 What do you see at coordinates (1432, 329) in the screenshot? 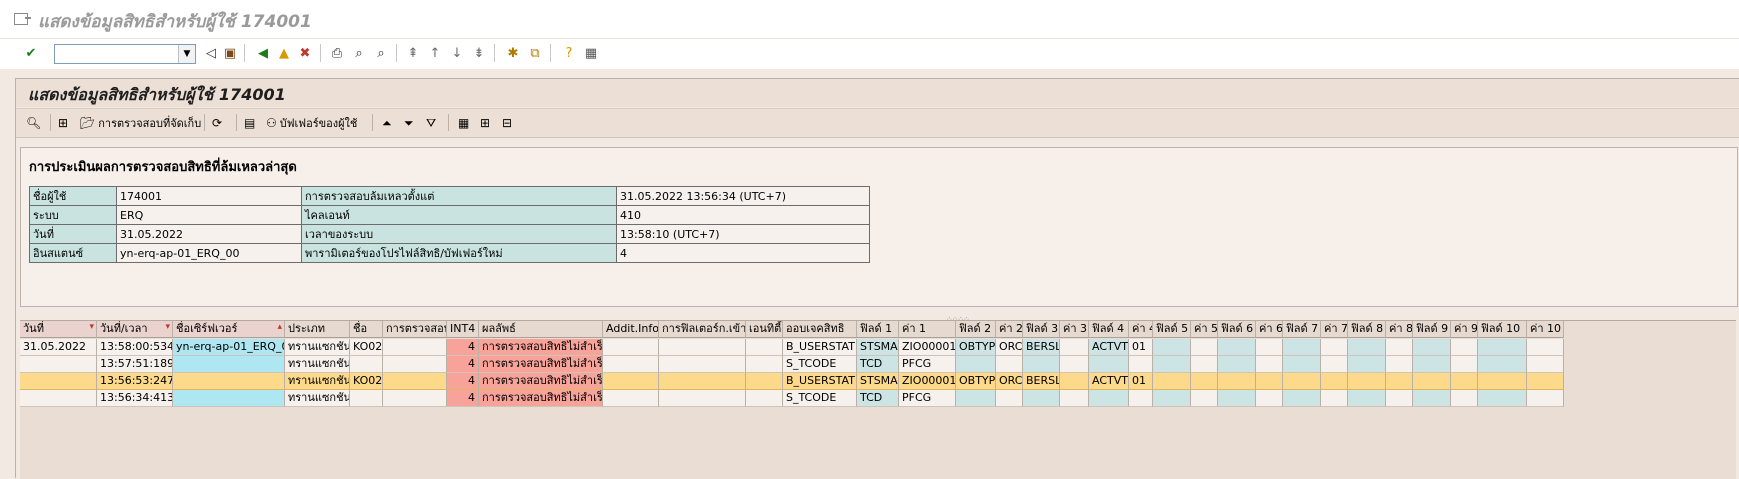
I see `column-header: ฟิลด์ 9` at bounding box center [1432, 329].